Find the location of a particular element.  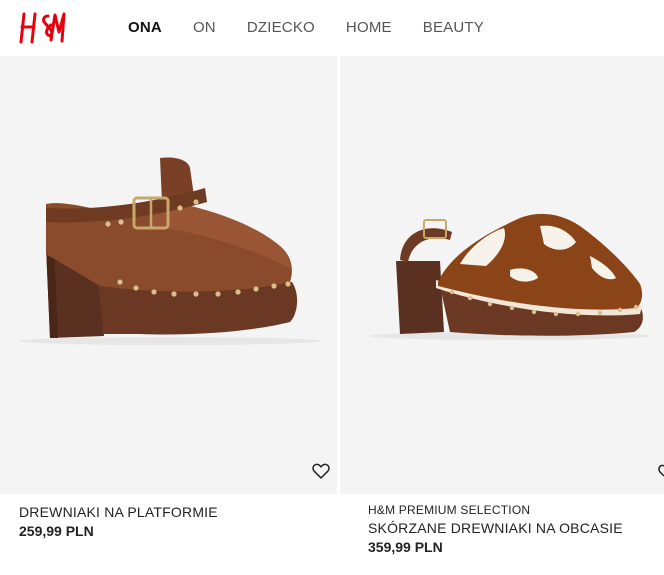

nav-item-on: ON is located at coordinates (204, 27).